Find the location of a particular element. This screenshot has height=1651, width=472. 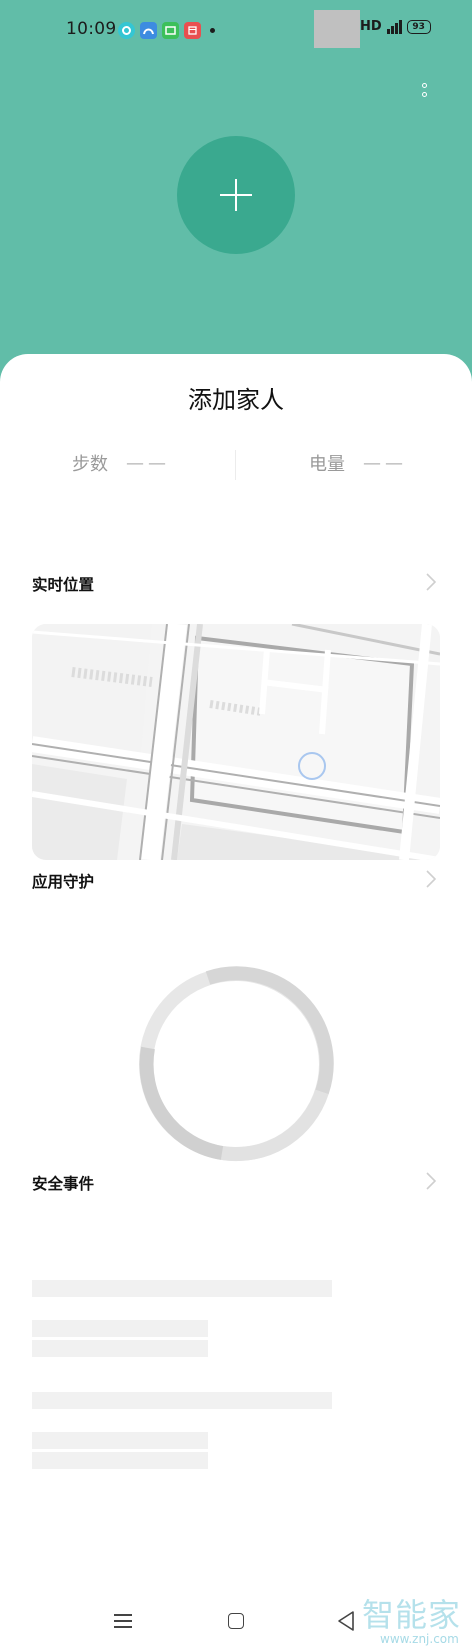

more-menu-button is located at coordinates (424, 90).